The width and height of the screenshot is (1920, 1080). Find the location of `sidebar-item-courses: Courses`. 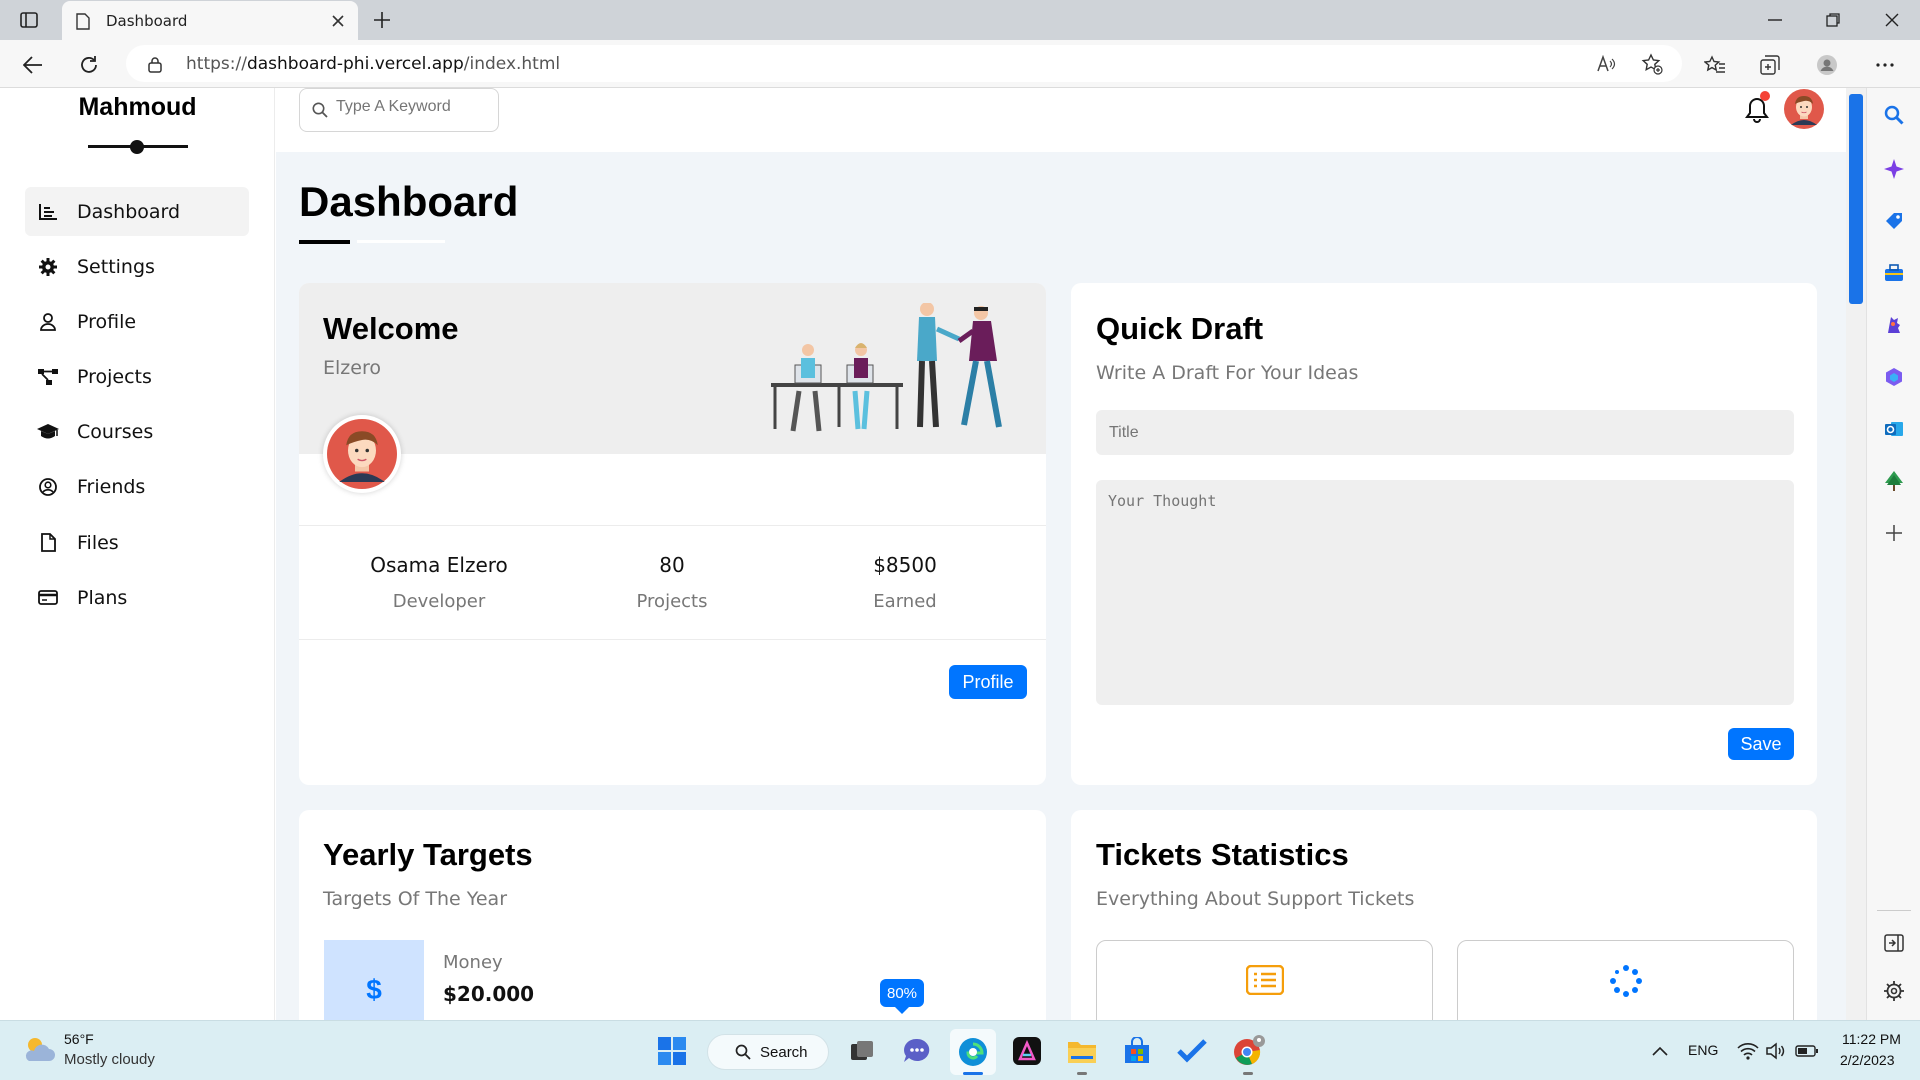

sidebar-item-courses: Courses is located at coordinates (137, 431).